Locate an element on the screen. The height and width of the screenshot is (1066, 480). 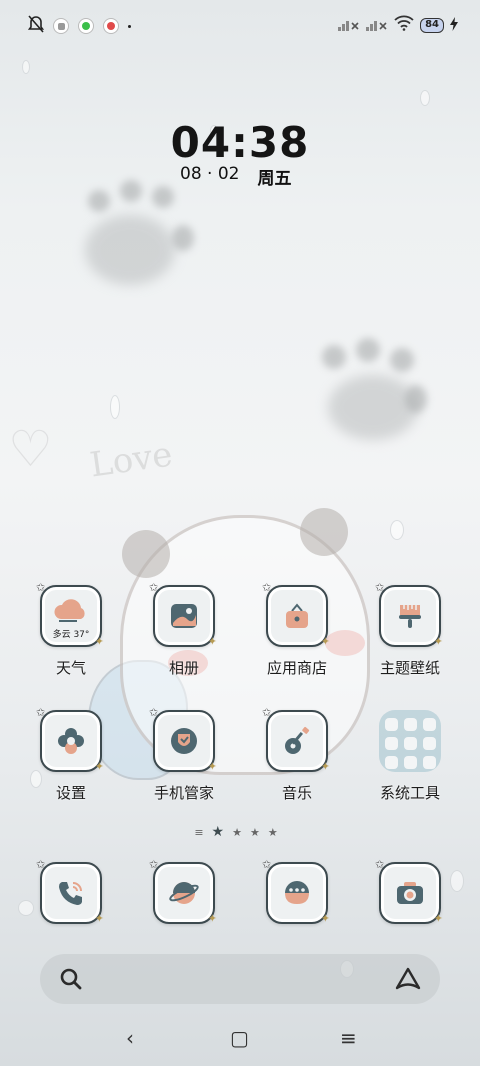
assistant-icon is located at coordinates (408, 981).